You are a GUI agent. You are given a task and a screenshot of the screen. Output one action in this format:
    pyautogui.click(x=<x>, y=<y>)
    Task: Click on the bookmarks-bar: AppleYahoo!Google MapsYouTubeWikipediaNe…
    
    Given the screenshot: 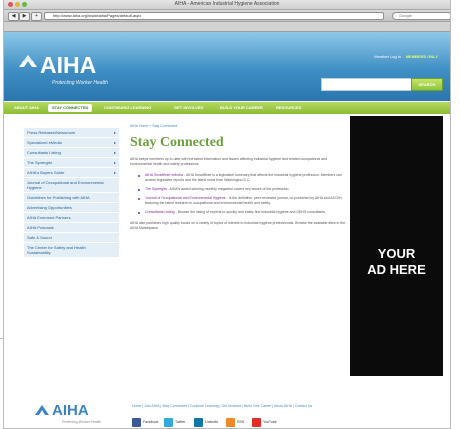 What is the action you would take?
    pyautogui.click(x=227, y=29)
    